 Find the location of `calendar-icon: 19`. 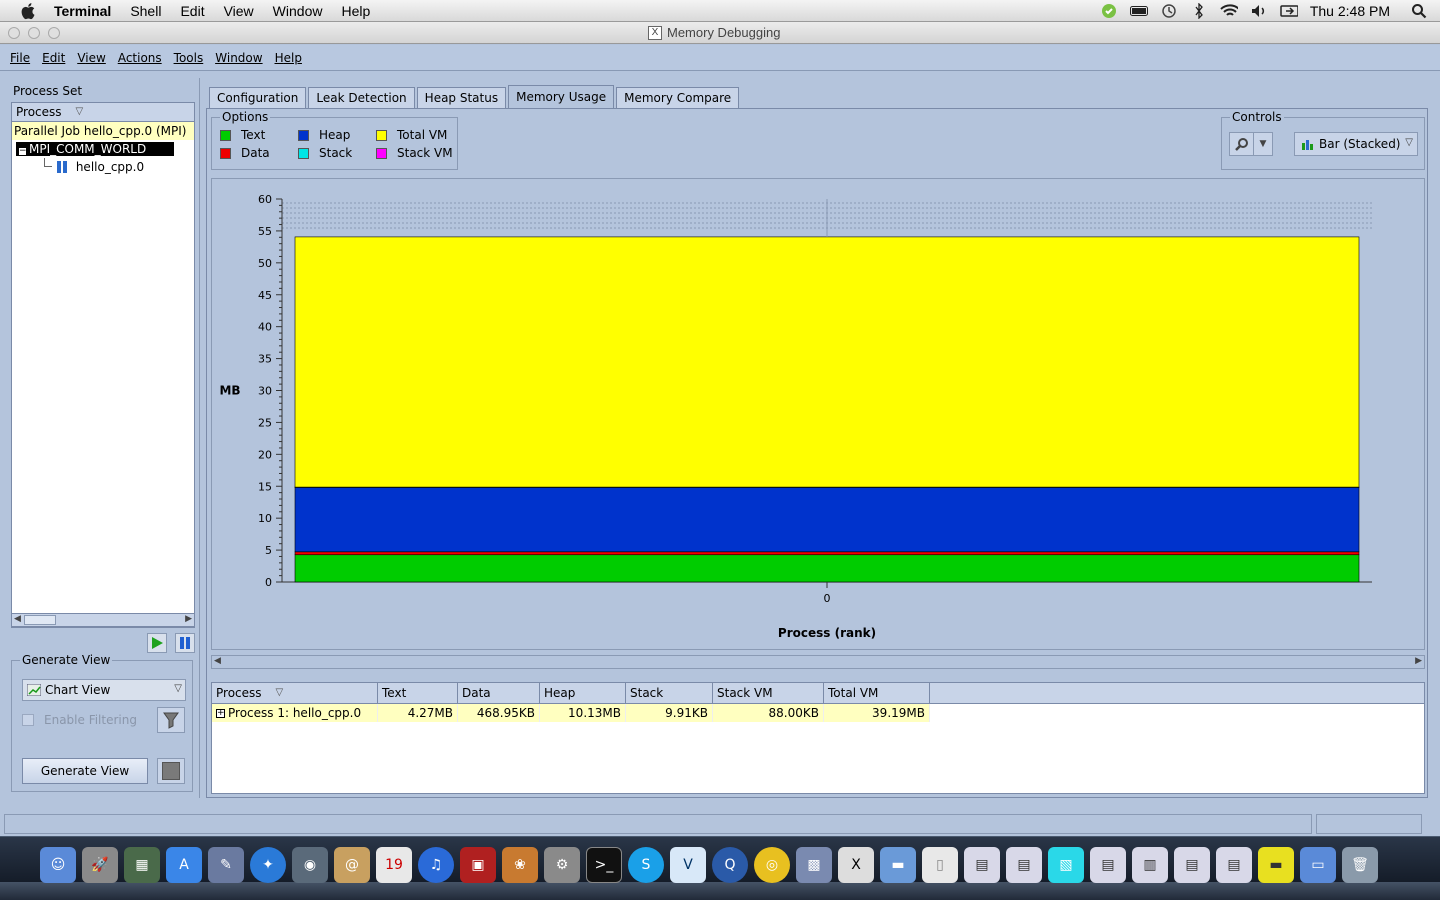

calendar-icon: 19 is located at coordinates (394, 865).